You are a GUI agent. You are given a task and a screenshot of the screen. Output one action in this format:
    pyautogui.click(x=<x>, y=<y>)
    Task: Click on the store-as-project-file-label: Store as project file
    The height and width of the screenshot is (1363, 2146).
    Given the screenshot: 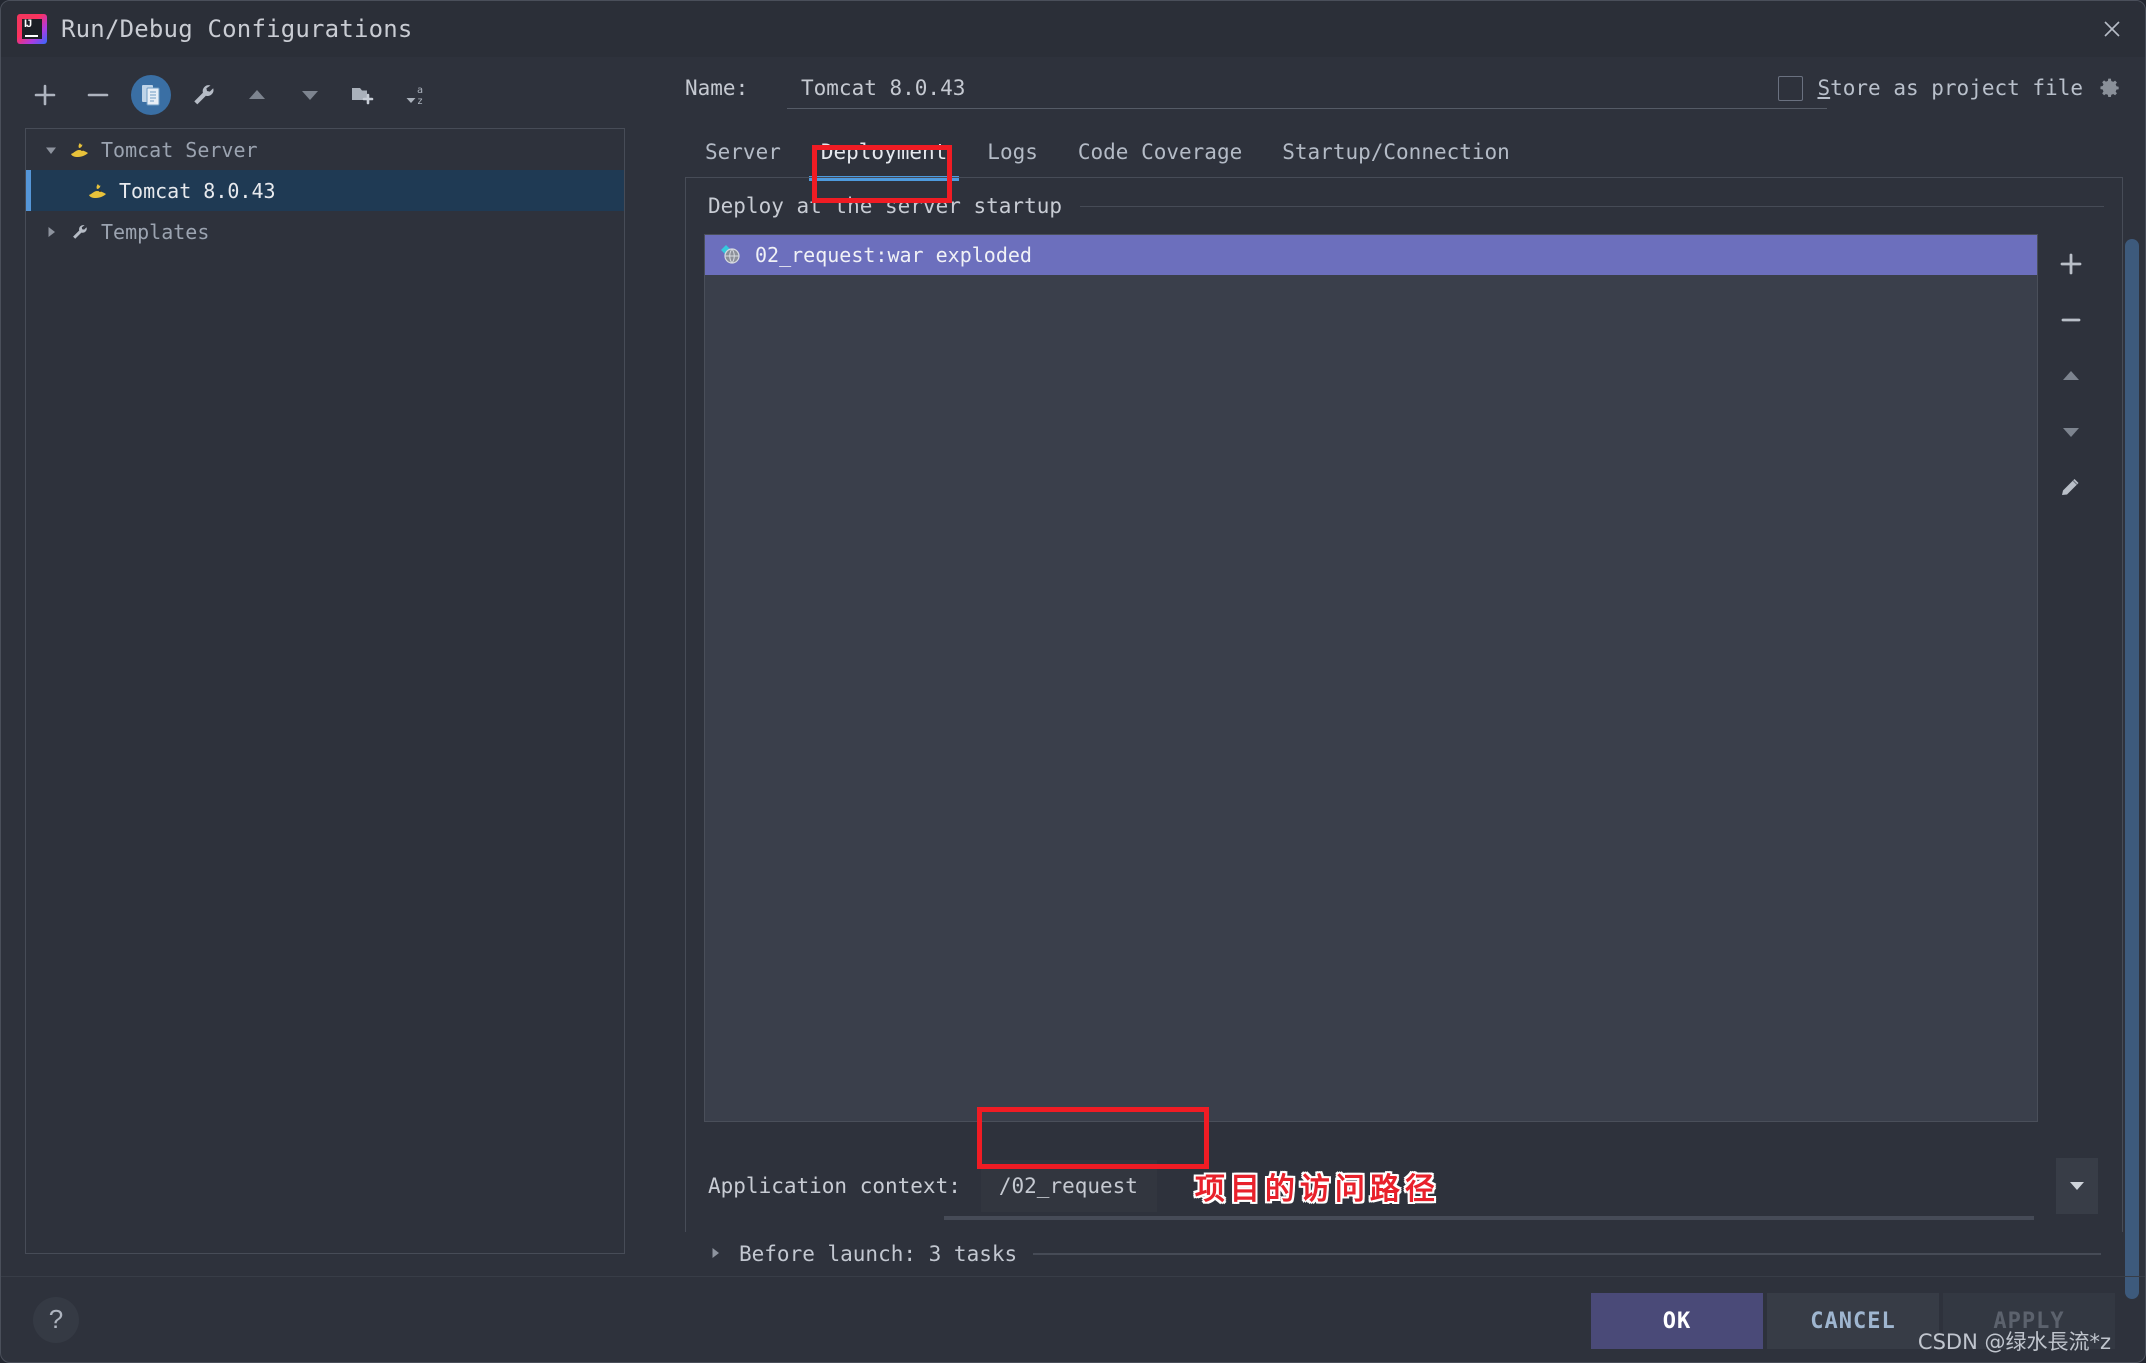 What is the action you would take?
    pyautogui.click(x=1950, y=88)
    